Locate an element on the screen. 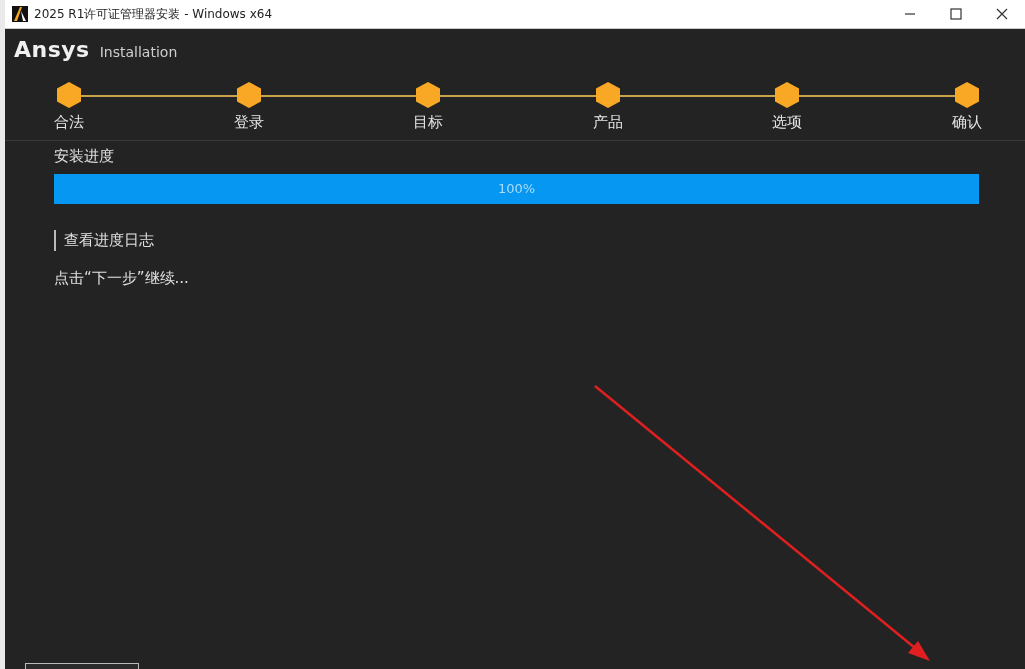 The image size is (1025, 669). step-label: 产品 is located at coordinates (607, 122).